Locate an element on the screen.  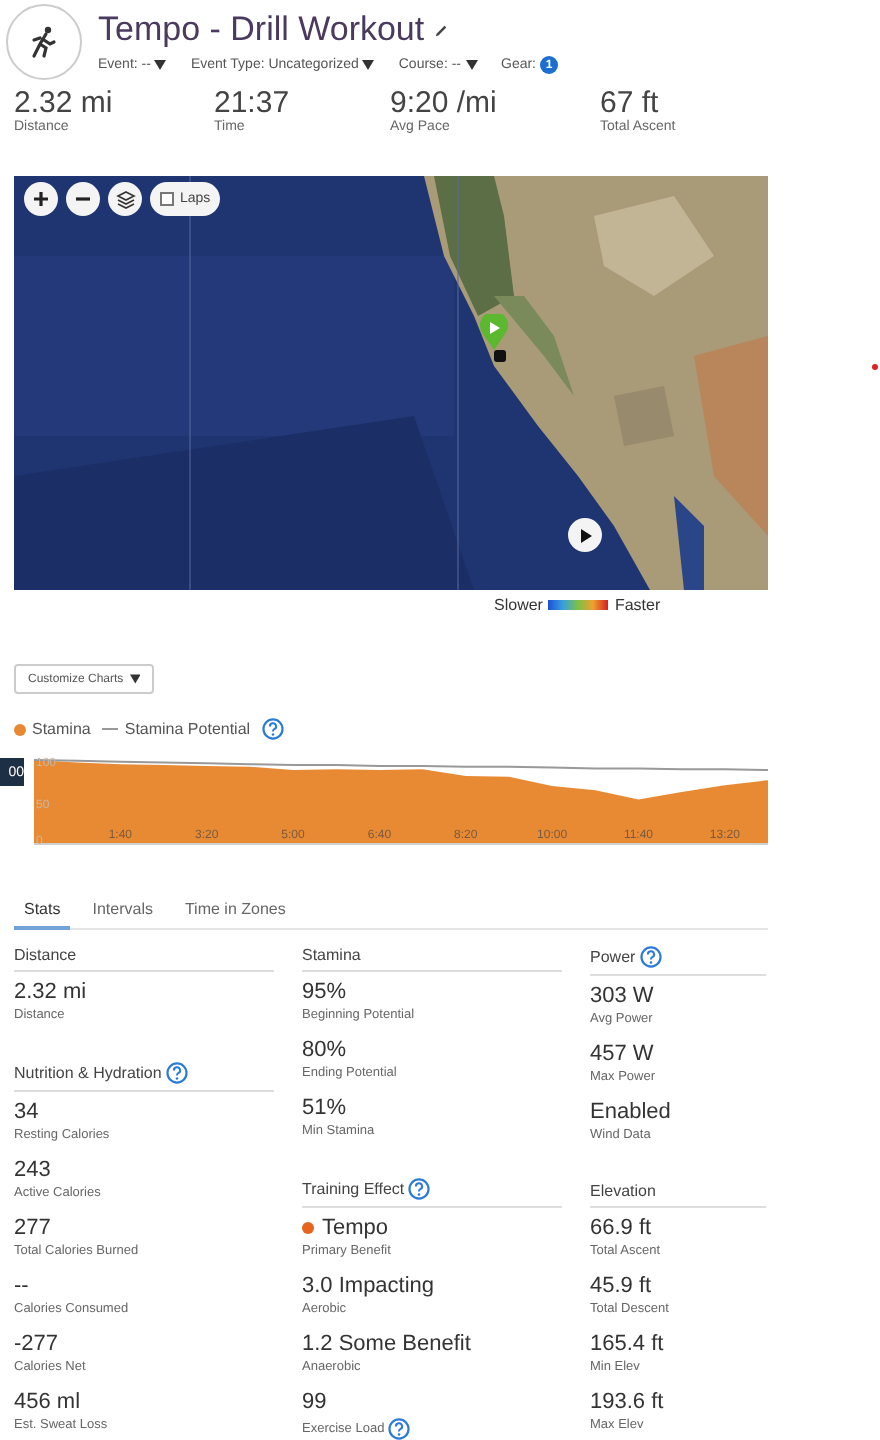
summary-value: 67 ft is located at coordinates (630, 103).